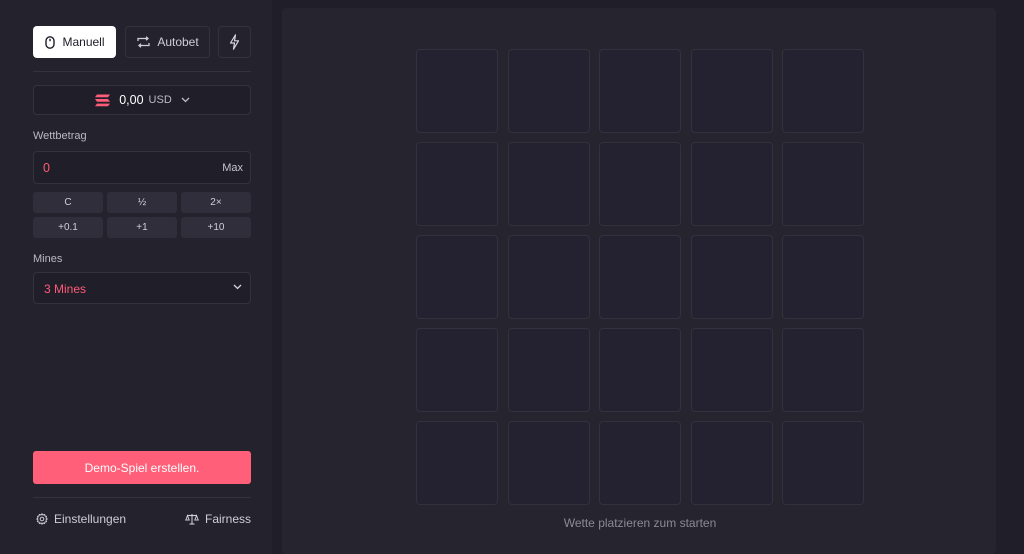 This screenshot has height=554, width=1024. I want to click on add-0-1-button: +0.1, so click(68, 227).